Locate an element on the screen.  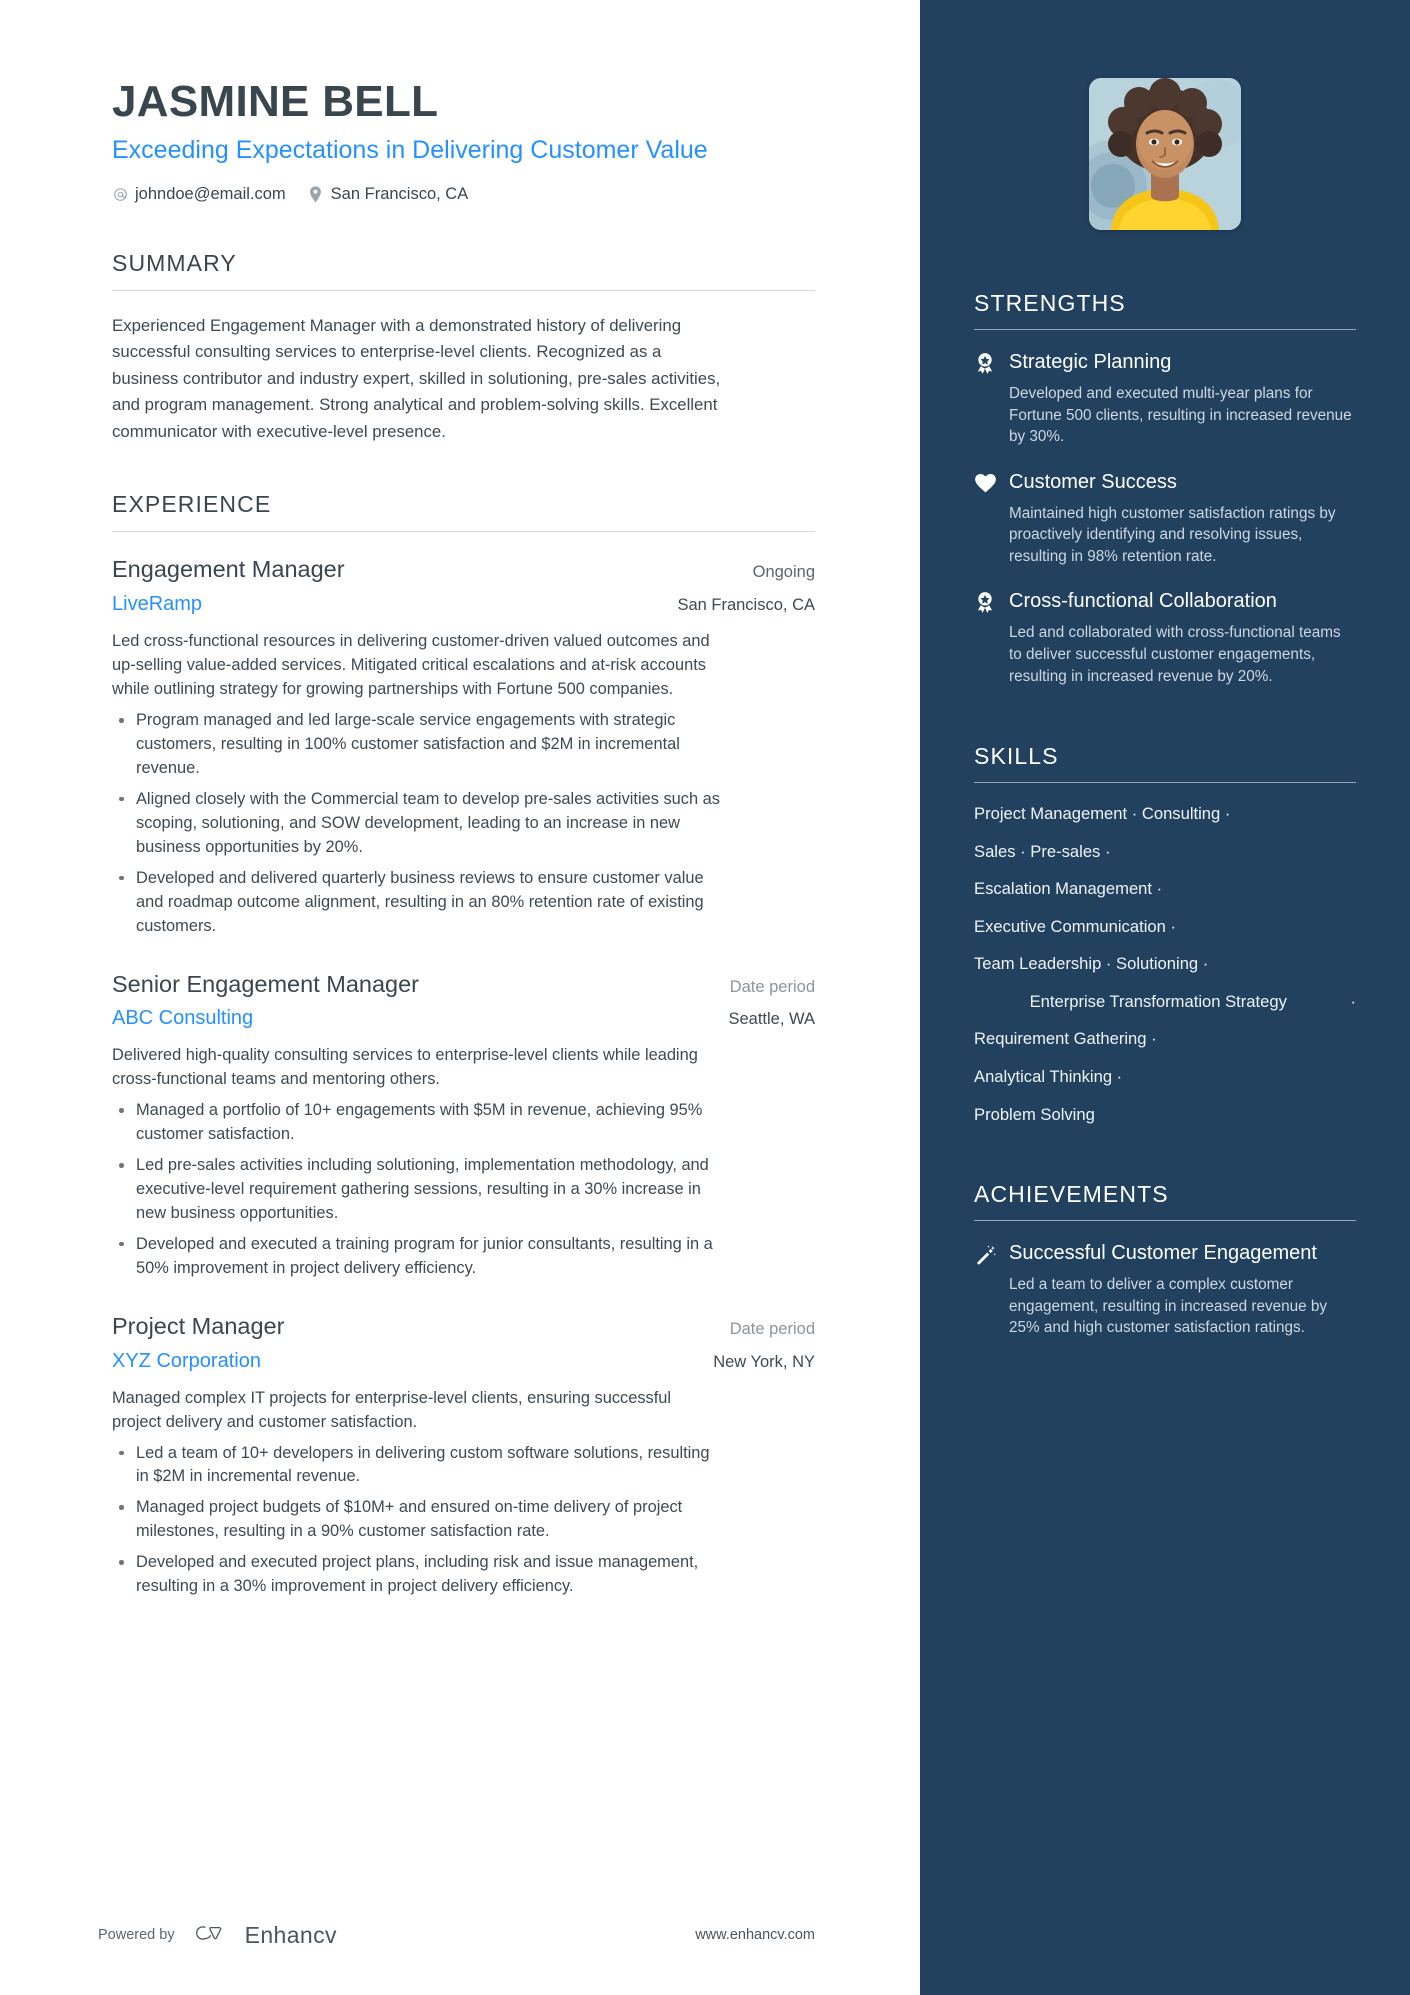
contact-email: johndoe@email.com is located at coordinates (199, 194).